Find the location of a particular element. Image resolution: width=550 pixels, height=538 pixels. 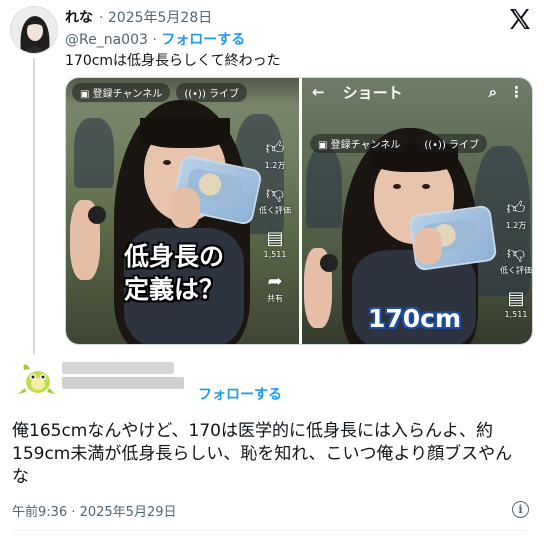

quoted-display-name: れな is located at coordinates (79, 18).